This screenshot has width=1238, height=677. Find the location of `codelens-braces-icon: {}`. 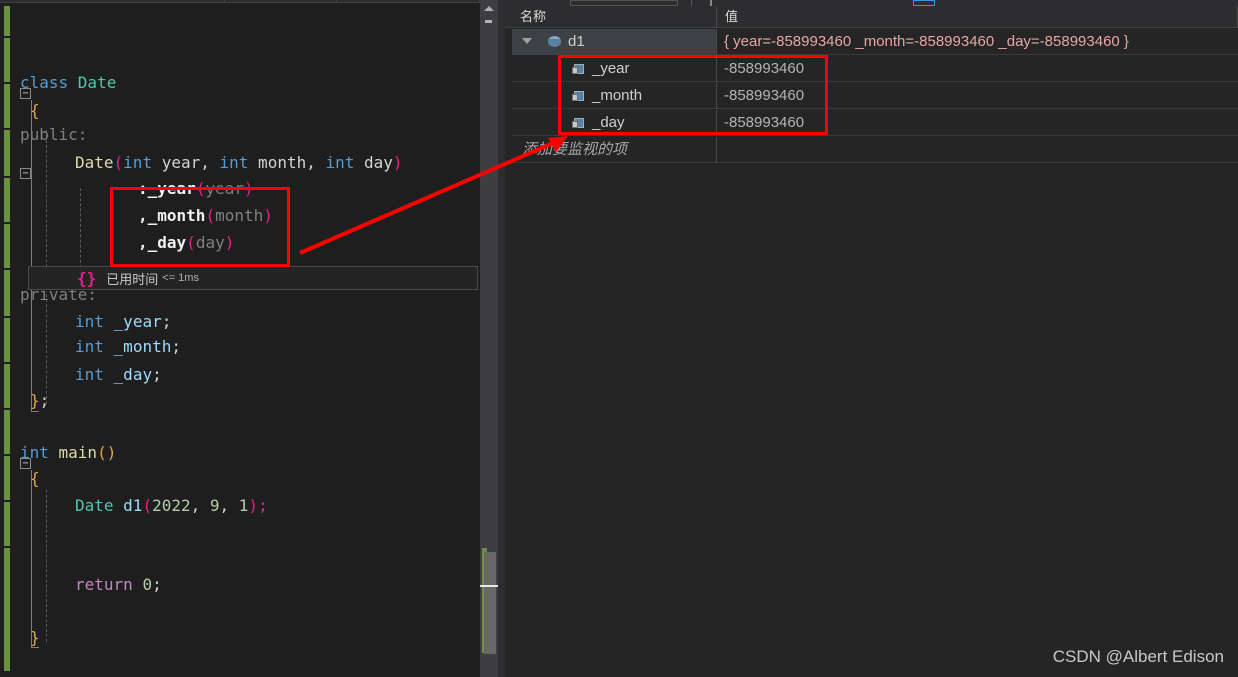

codelens-braces-icon: {} is located at coordinates (87, 278).